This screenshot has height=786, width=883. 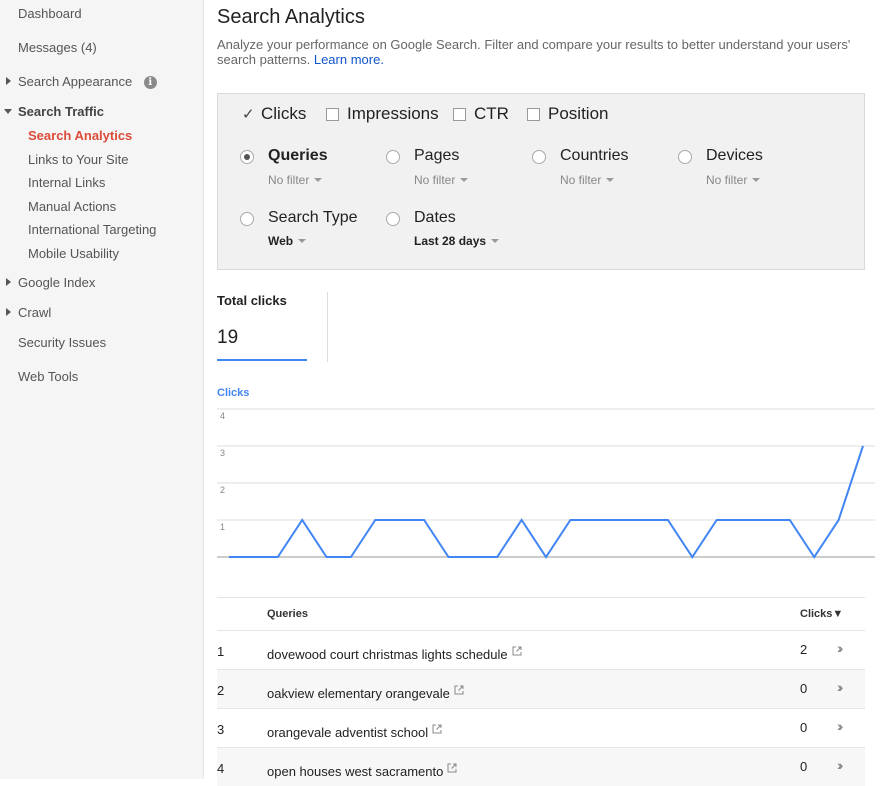 What do you see at coordinates (102, 342) in the screenshot?
I see `nav-security-issues: Security Issues` at bounding box center [102, 342].